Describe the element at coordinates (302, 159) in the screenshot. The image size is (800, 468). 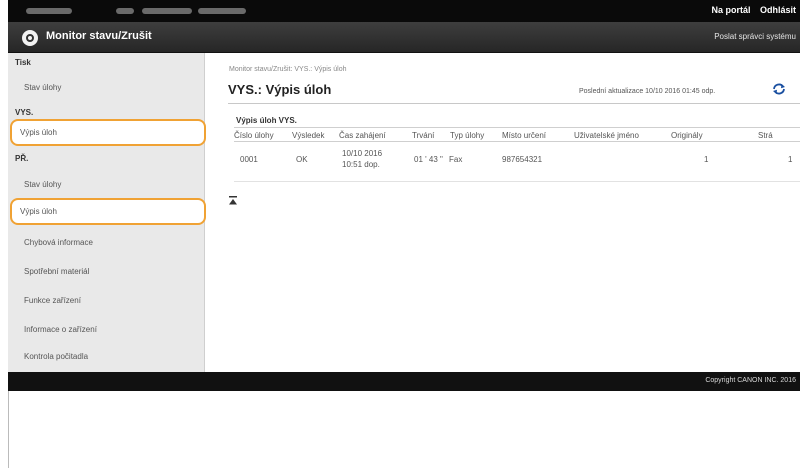
I see `cell-result: OK` at that location.